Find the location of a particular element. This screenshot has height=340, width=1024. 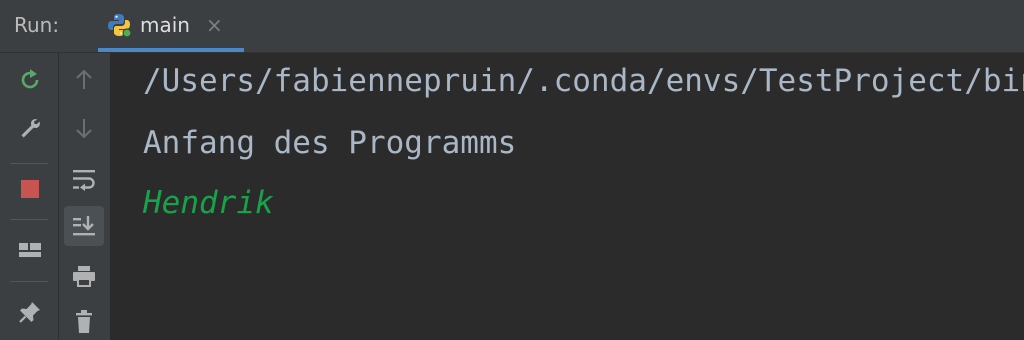

pin-tab-button is located at coordinates (30, 312).